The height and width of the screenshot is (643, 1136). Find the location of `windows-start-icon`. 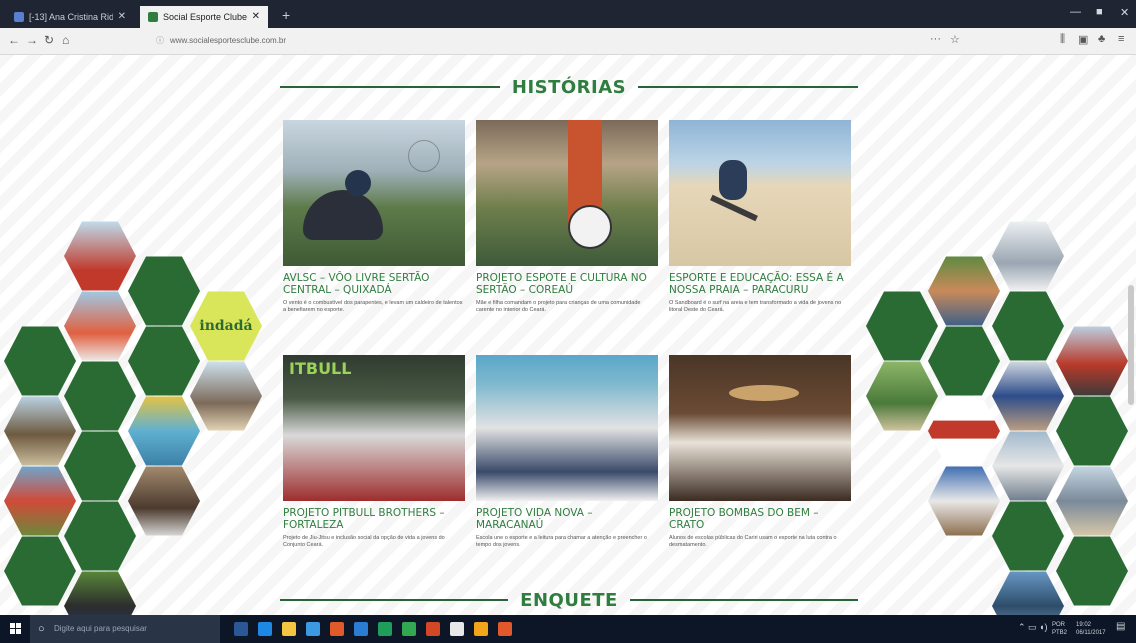

windows-start-icon is located at coordinates (16, 629).